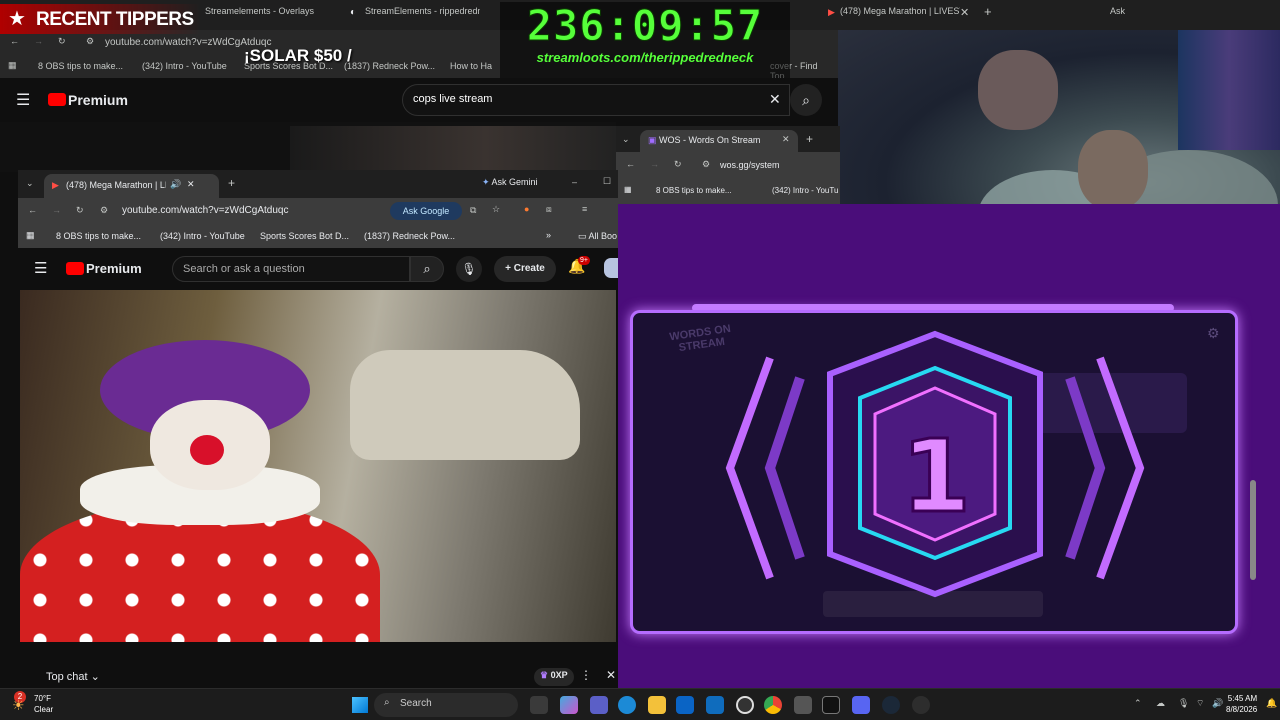  Describe the element at coordinates (964, 15) in the screenshot. I see `close-tab-icon: ✕` at that location.